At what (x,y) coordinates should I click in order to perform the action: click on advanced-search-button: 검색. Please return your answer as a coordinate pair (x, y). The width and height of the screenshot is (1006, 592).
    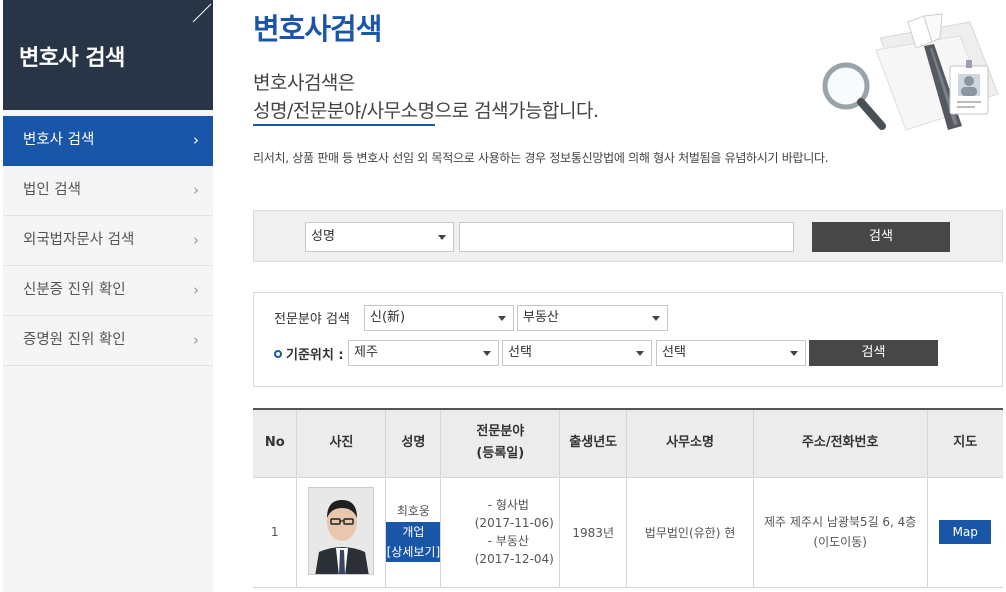
    Looking at the image, I should click on (873, 353).